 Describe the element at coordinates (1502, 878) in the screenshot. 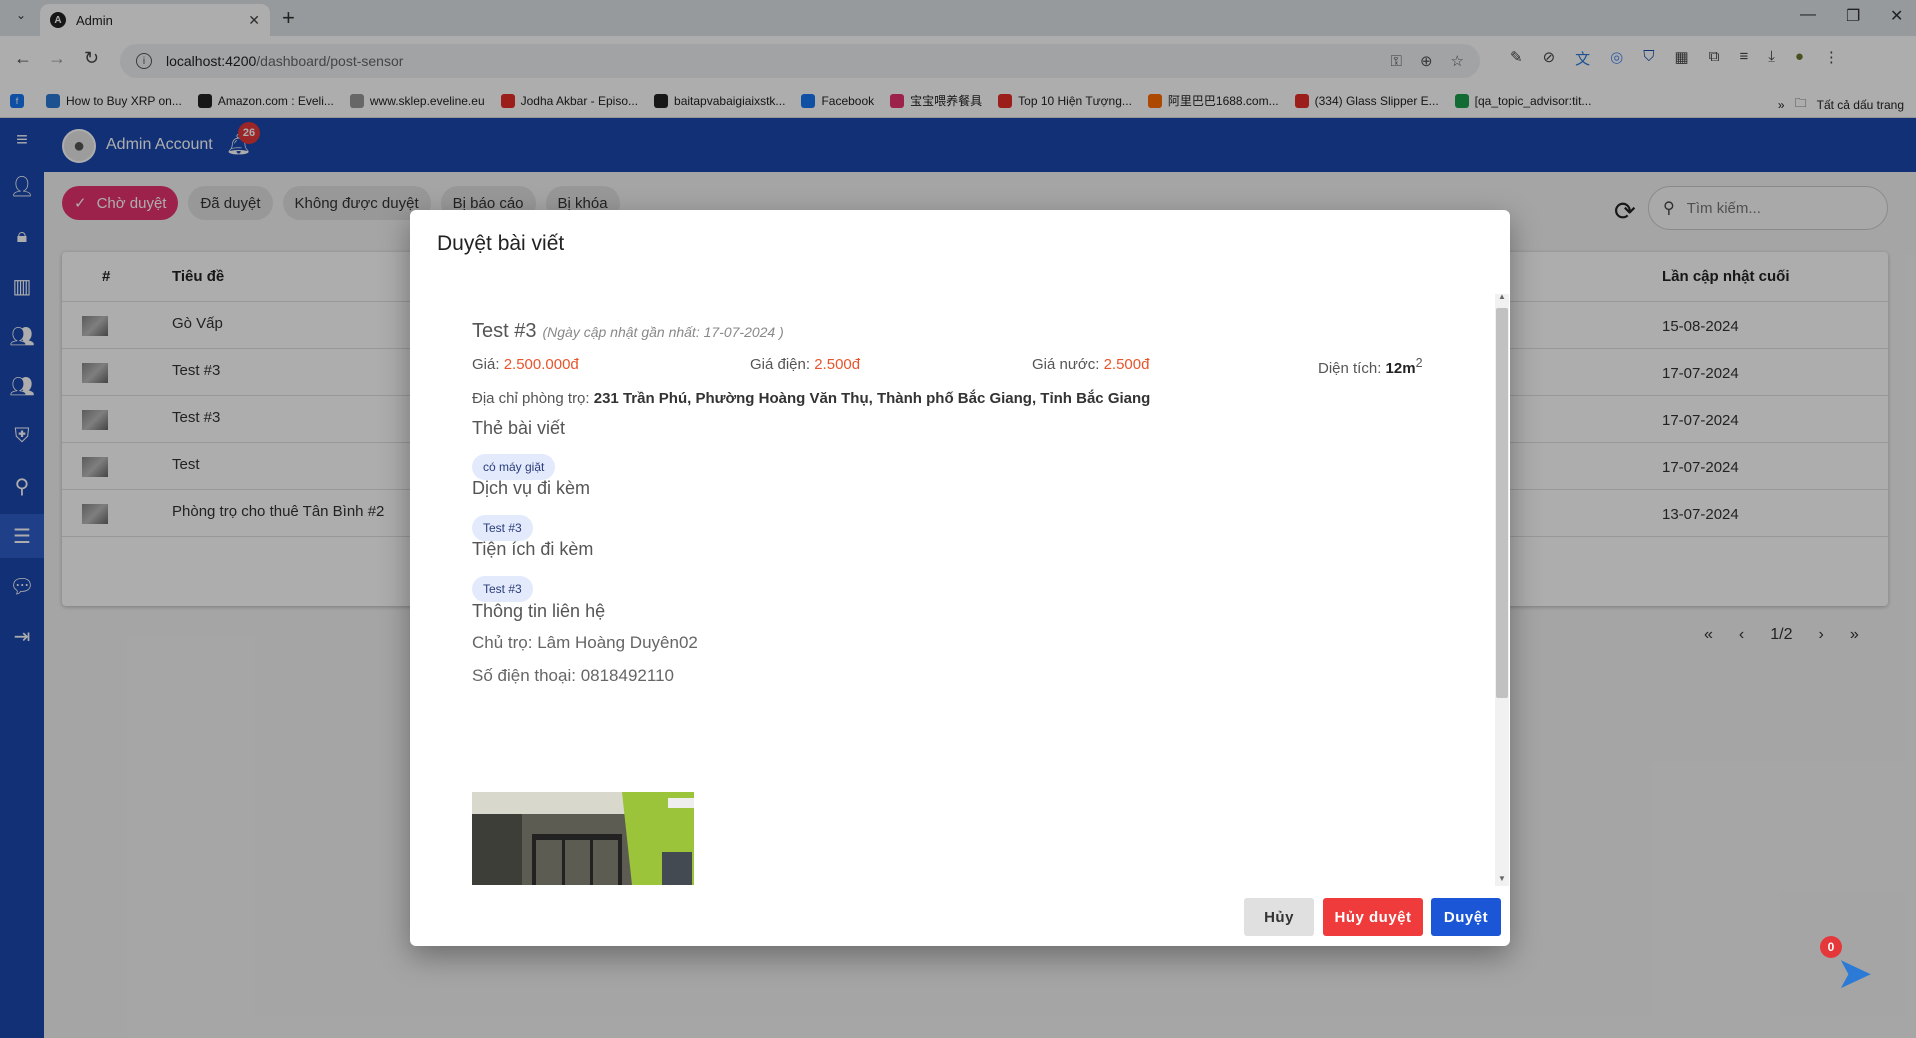

I see `scroll-down-arrow-icon: ▼` at that location.